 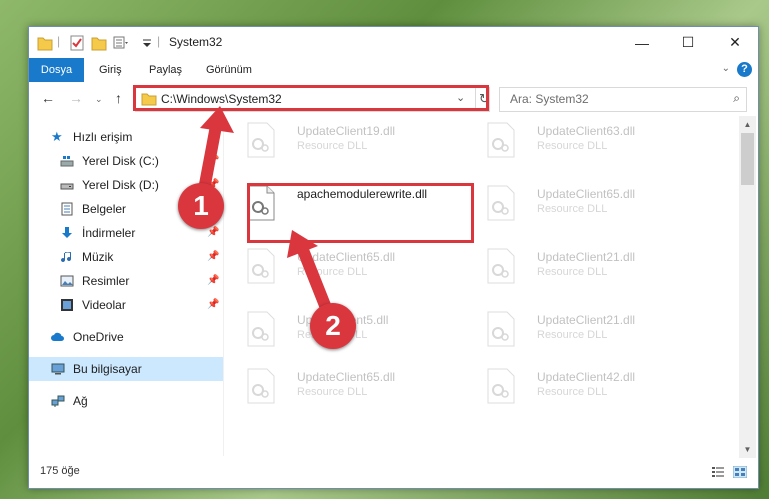 I want to click on annotation-arrows, so click(x=266, y=213).